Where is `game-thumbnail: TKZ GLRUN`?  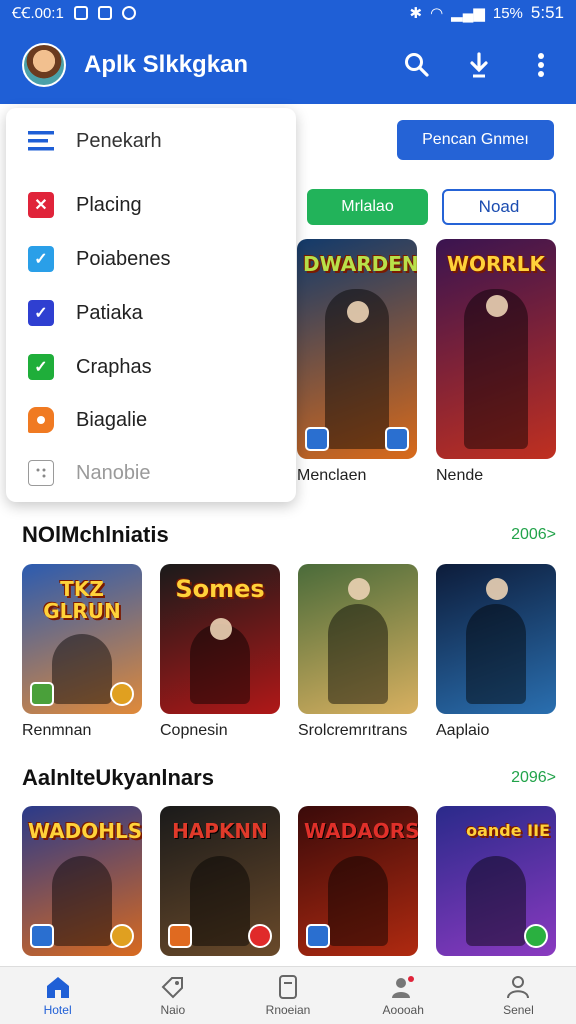 game-thumbnail: TKZ GLRUN is located at coordinates (82, 639).